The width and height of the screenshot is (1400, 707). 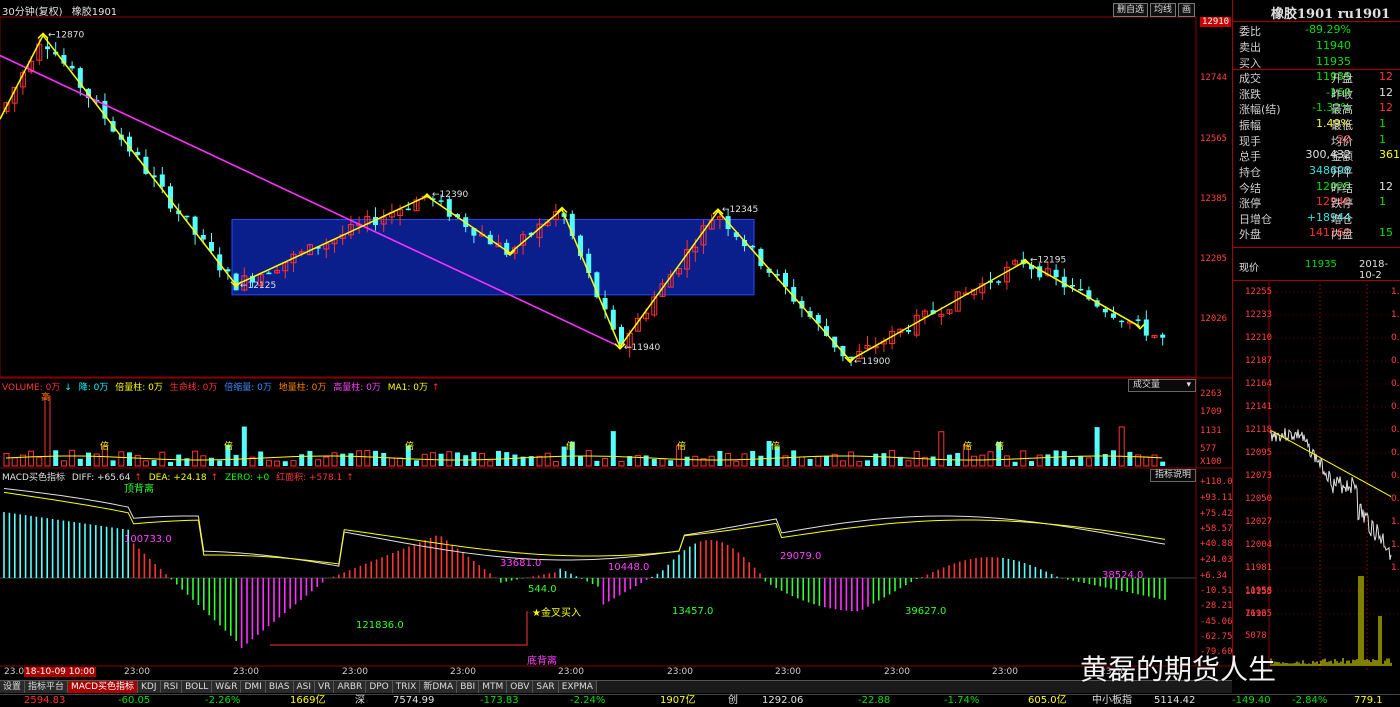 What do you see at coordinates (406, 687) in the screenshot?
I see `tab-indicator: TRIX` at bounding box center [406, 687].